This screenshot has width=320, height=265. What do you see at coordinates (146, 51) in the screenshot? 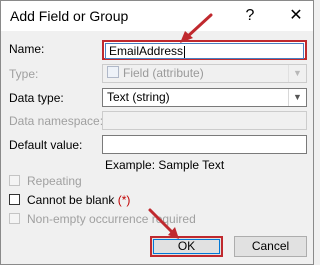
I see `name-input-value: EmailAddress` at bounding box center [146, 51].